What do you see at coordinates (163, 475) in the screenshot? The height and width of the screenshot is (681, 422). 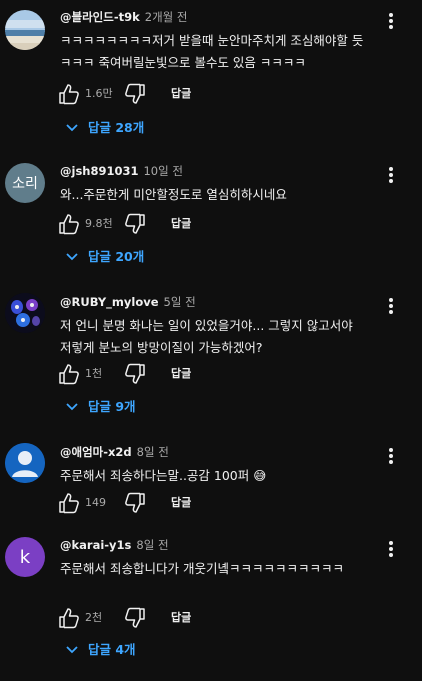 I see `comment-text: 주문해서 죄송하다는말..공감 100퍼 😅` at bounding box center [163, 475].